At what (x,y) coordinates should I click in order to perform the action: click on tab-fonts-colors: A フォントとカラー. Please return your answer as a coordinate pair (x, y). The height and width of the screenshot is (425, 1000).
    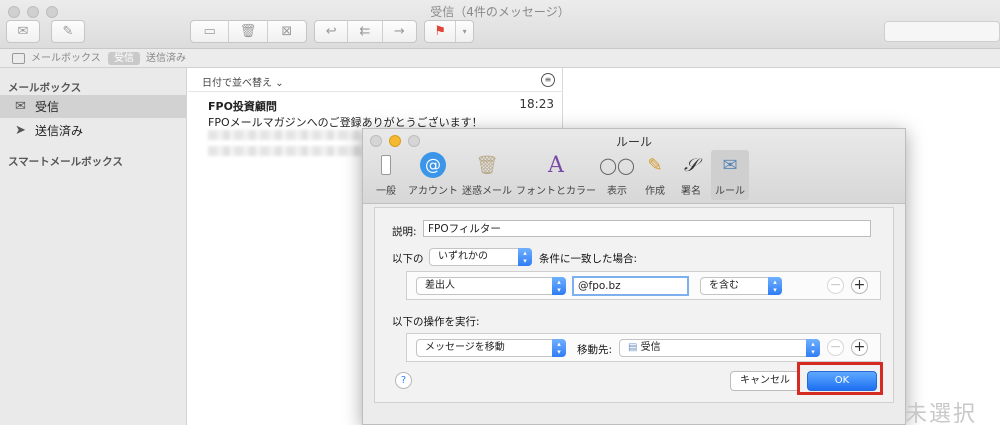
    Looking at the image, I should click on (556, 175).